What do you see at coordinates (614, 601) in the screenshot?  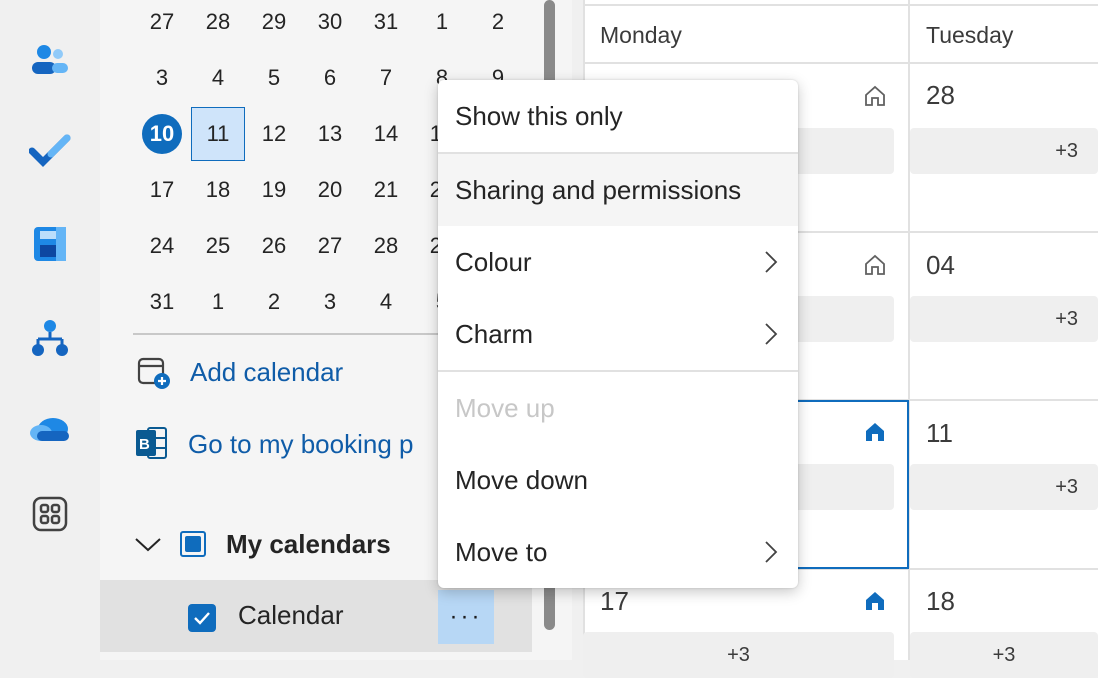 I see `day-number: 17` at bounding box center [614, 601].